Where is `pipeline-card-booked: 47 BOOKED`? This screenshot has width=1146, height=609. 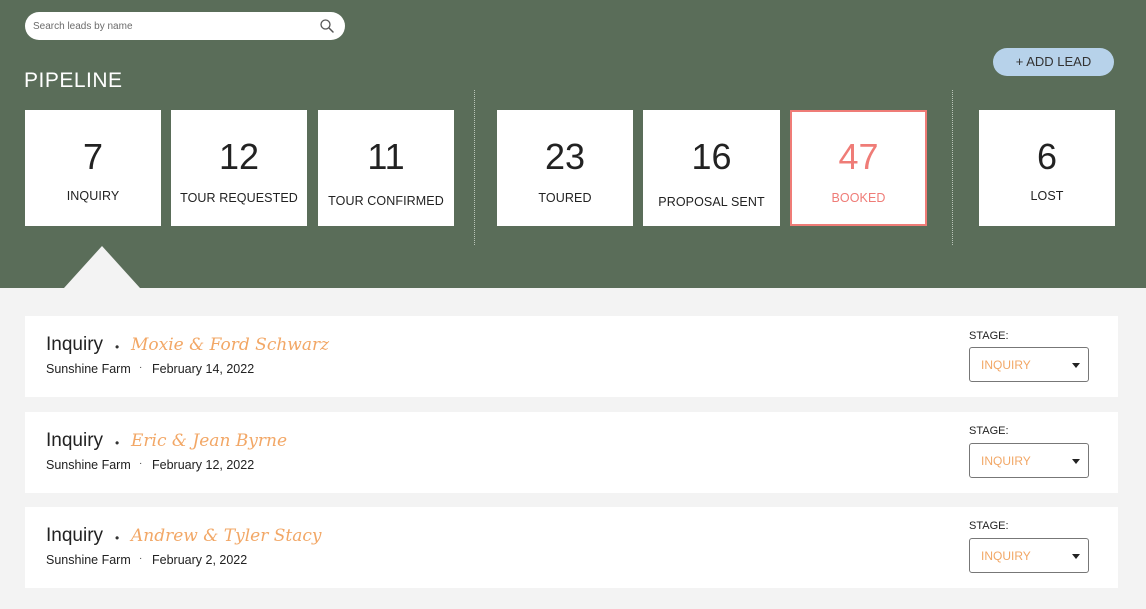
pipeline-card-booked: 47 BOOKED is located at coordinates (858, 168).